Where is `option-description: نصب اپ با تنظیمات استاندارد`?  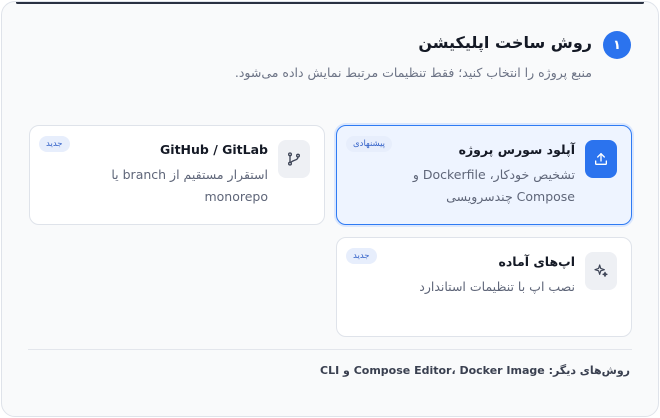 option-description: نصب اپ با تنظیمات استاندارد is located at coordinates (497, 286).